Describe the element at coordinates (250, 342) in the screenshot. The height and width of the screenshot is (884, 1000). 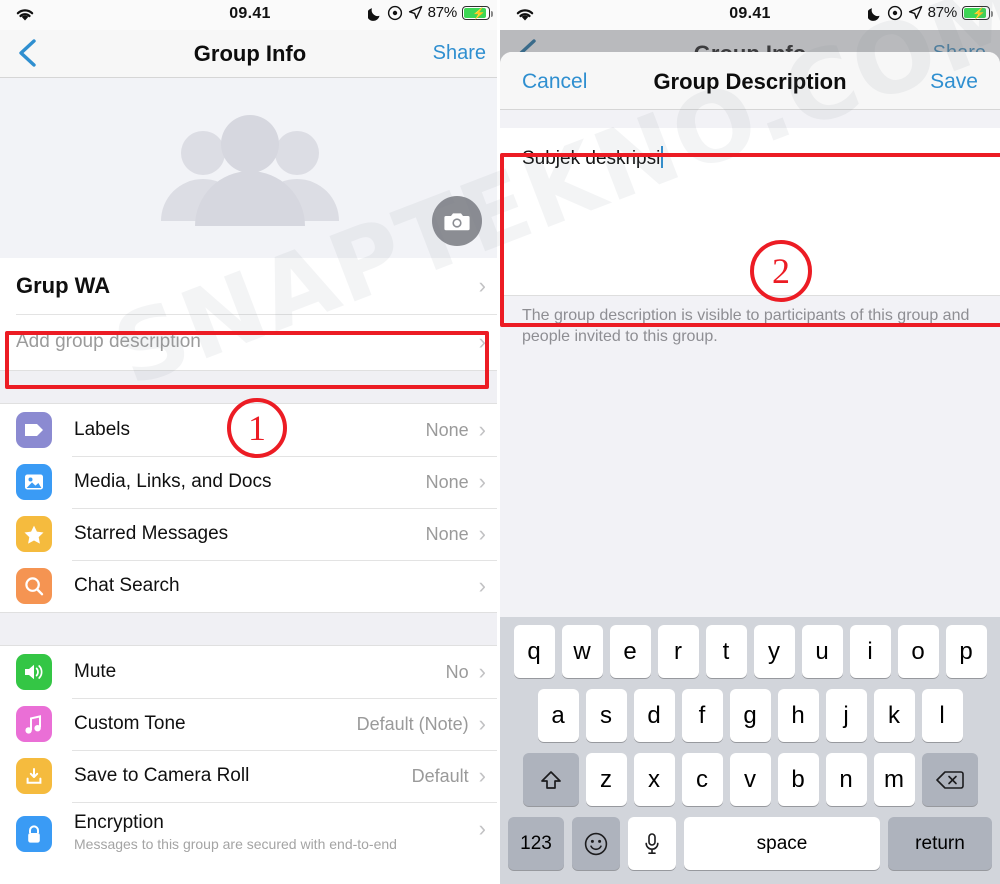
I see `add-group-description-row: Add group description ›` at that location.